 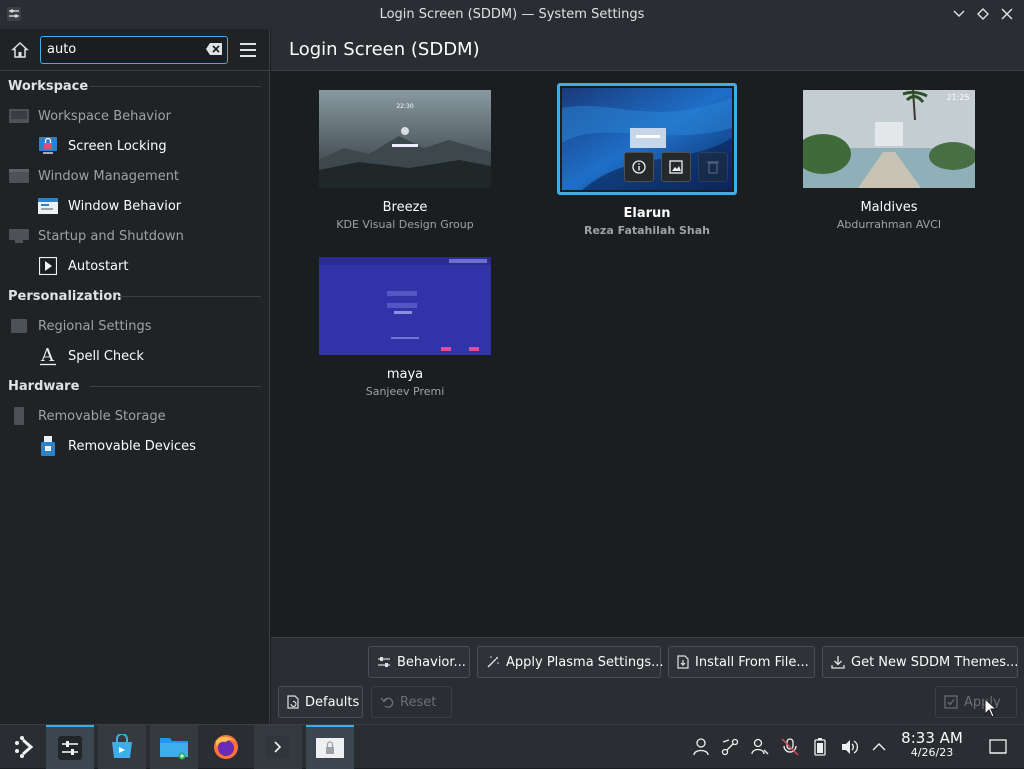 I want to click on clock-time: 8:33 AM, so click(x=932, y=738).